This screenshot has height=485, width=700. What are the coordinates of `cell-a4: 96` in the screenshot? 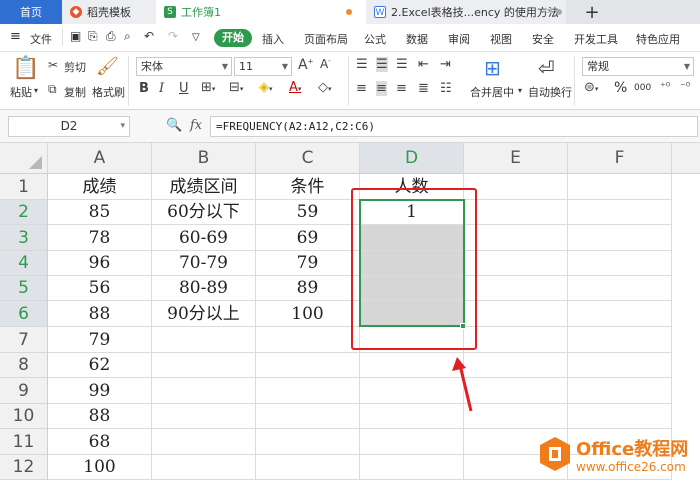 It's located at (100, 263).